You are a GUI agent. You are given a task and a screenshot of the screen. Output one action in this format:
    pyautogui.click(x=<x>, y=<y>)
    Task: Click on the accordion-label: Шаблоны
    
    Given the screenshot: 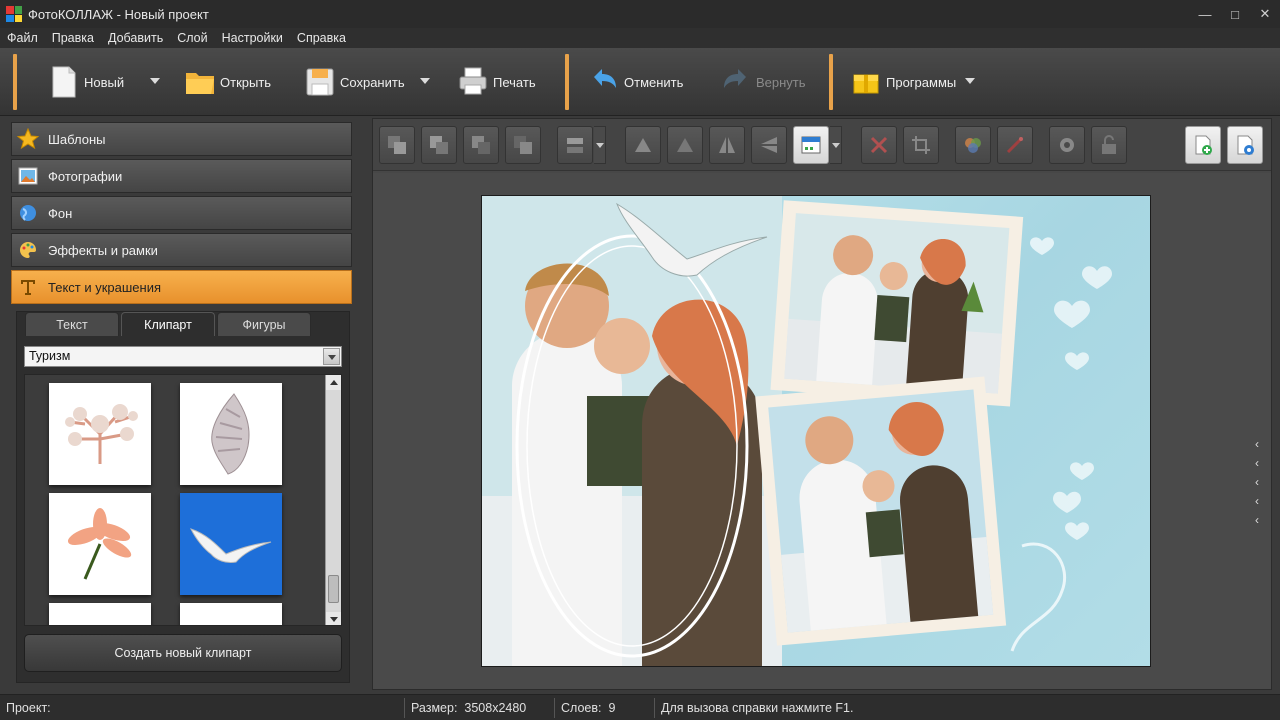 What is the action you would take?
    pyautogui.click(x=77, y=139)
    